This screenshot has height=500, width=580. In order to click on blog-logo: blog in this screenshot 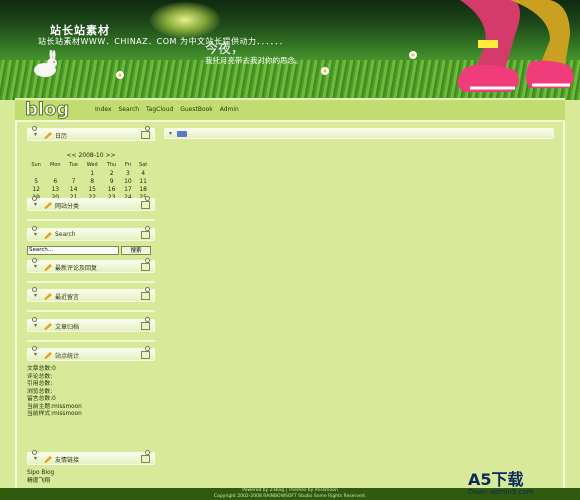, I will do `click(51, 108)`.